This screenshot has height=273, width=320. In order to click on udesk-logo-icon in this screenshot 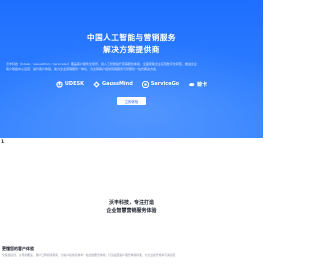, I will do `click(59, 84)`.